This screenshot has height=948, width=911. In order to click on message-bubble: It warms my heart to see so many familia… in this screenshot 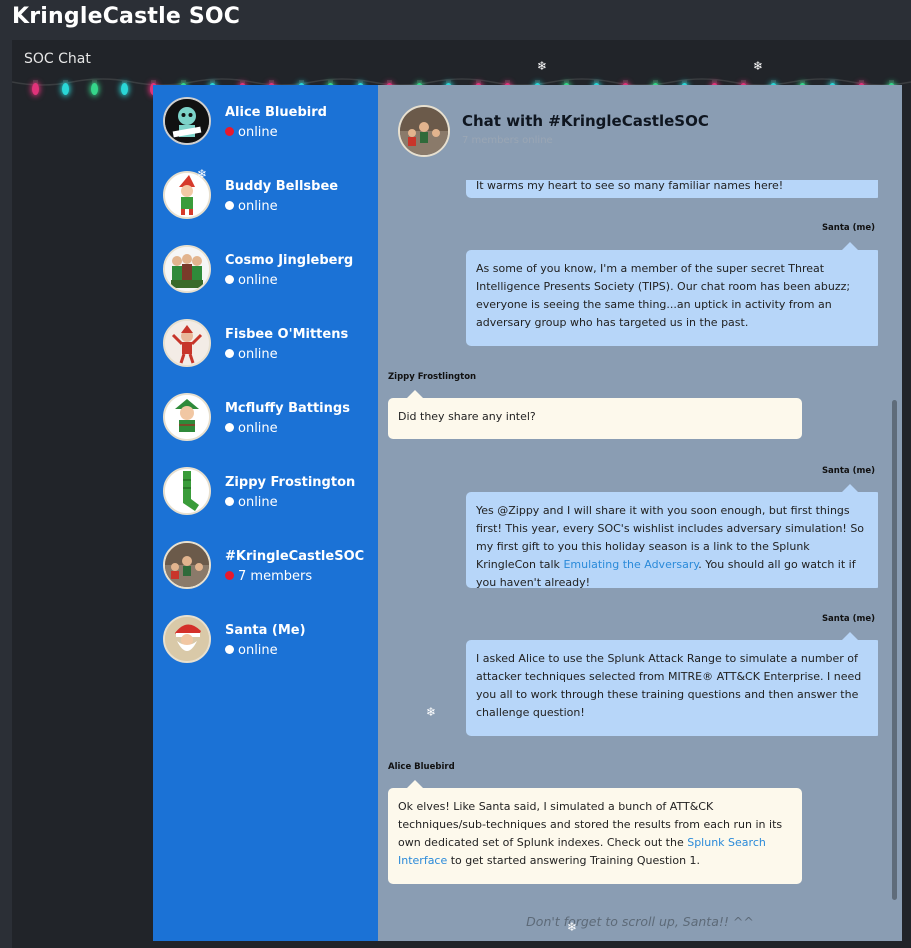, I will do `click(672, 189)`.